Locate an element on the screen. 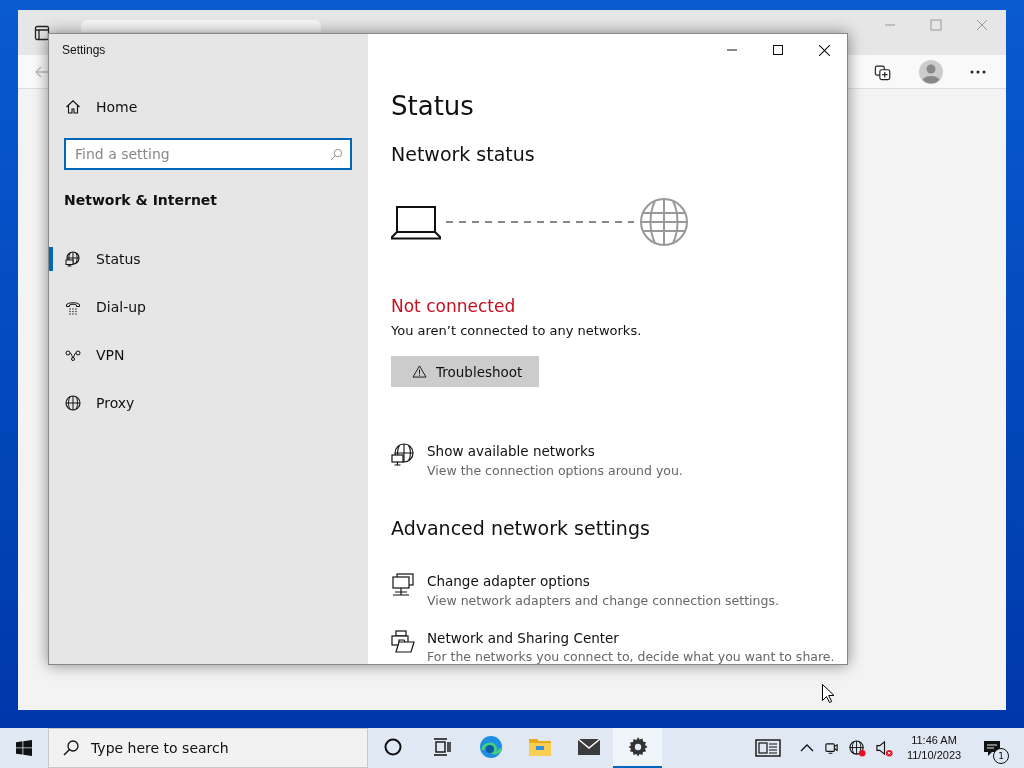 This screenshot has height=768, width=1024. circle-icon is located at coordinates (392, 747).